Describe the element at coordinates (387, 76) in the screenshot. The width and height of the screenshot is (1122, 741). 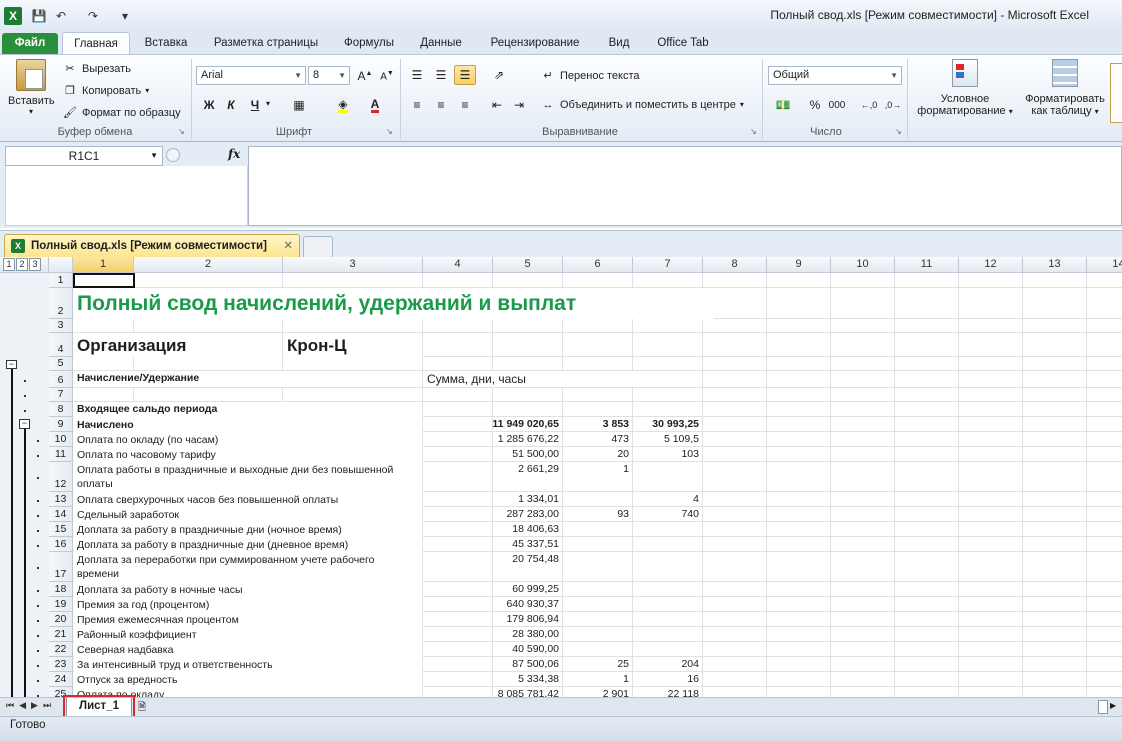
I see `decrease-font-size-button: A▼` at that location.